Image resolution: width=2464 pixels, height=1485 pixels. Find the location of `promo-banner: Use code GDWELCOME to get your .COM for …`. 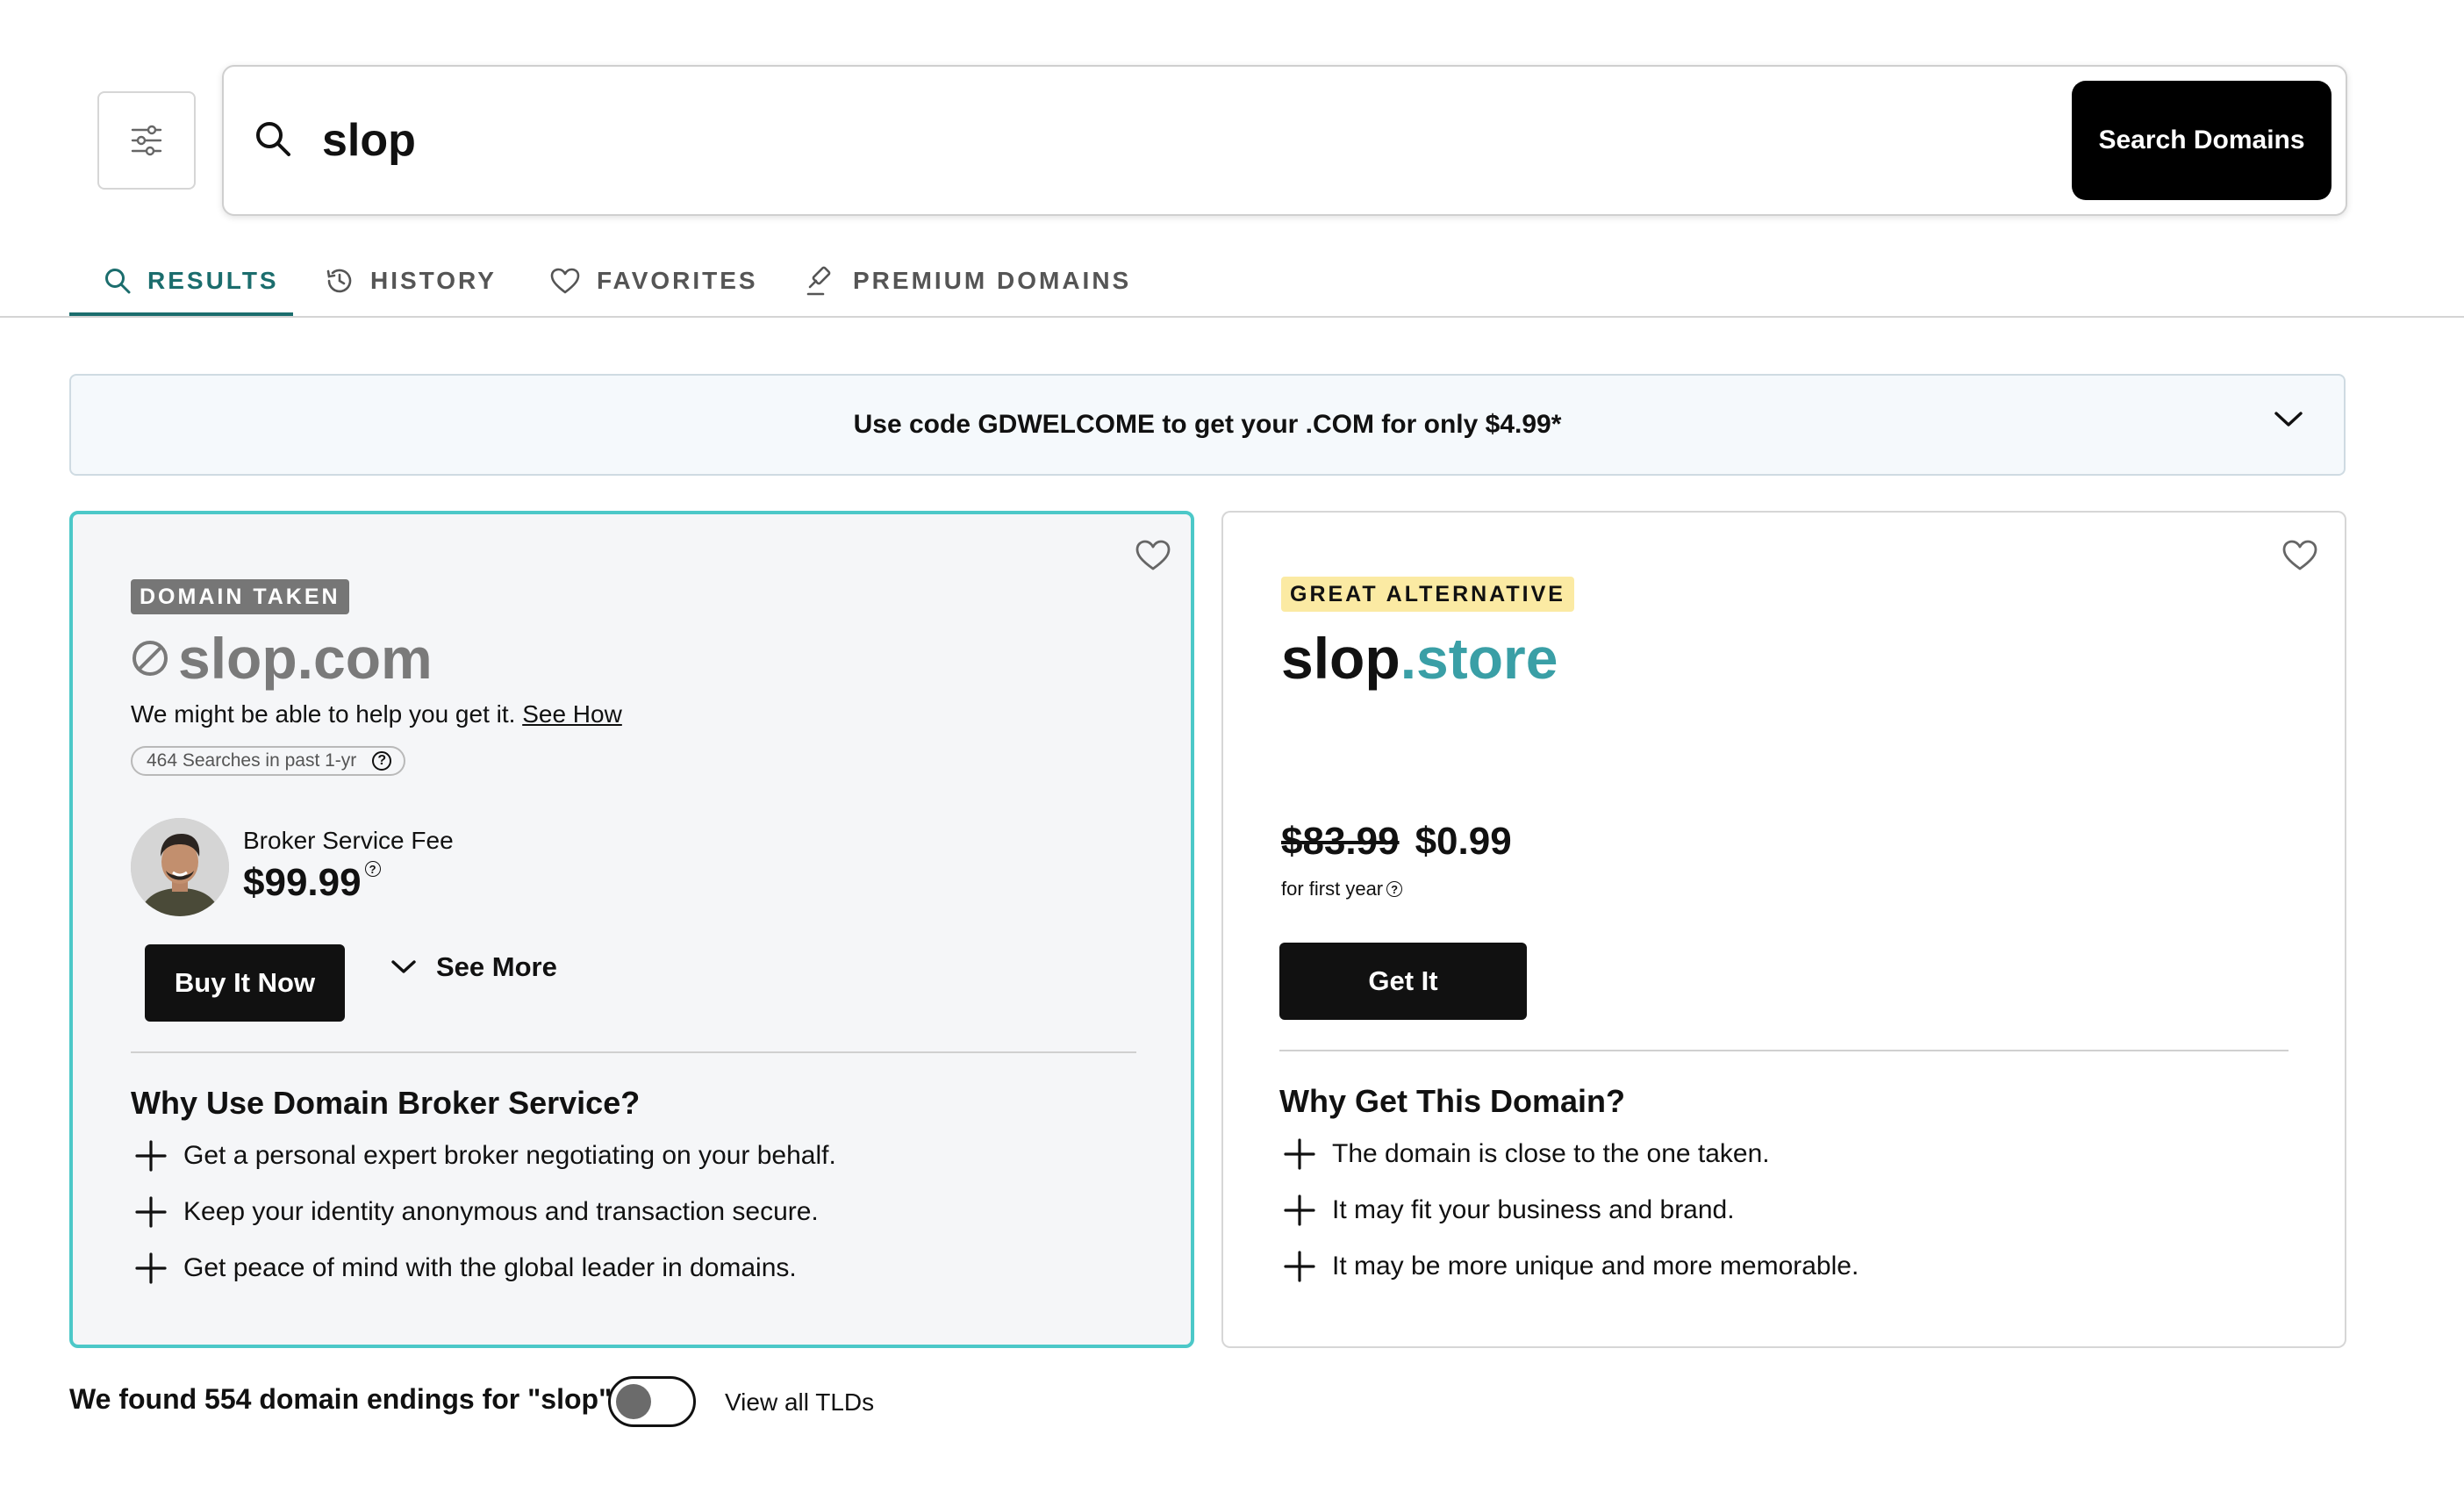

promo-banner: Use code GDWELCOME to get your .COM for … is located at coordinates (1207, 425).